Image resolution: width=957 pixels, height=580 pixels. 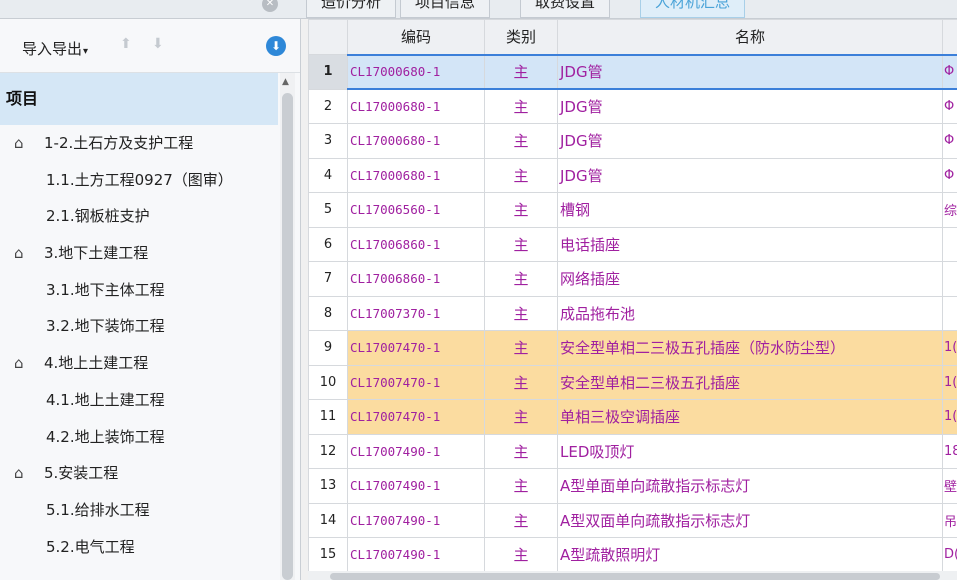 What do you see at coordinates (750, 210) in the screenshot?
I see `cell-name: 槽钢` at bounding box center [750, 210].